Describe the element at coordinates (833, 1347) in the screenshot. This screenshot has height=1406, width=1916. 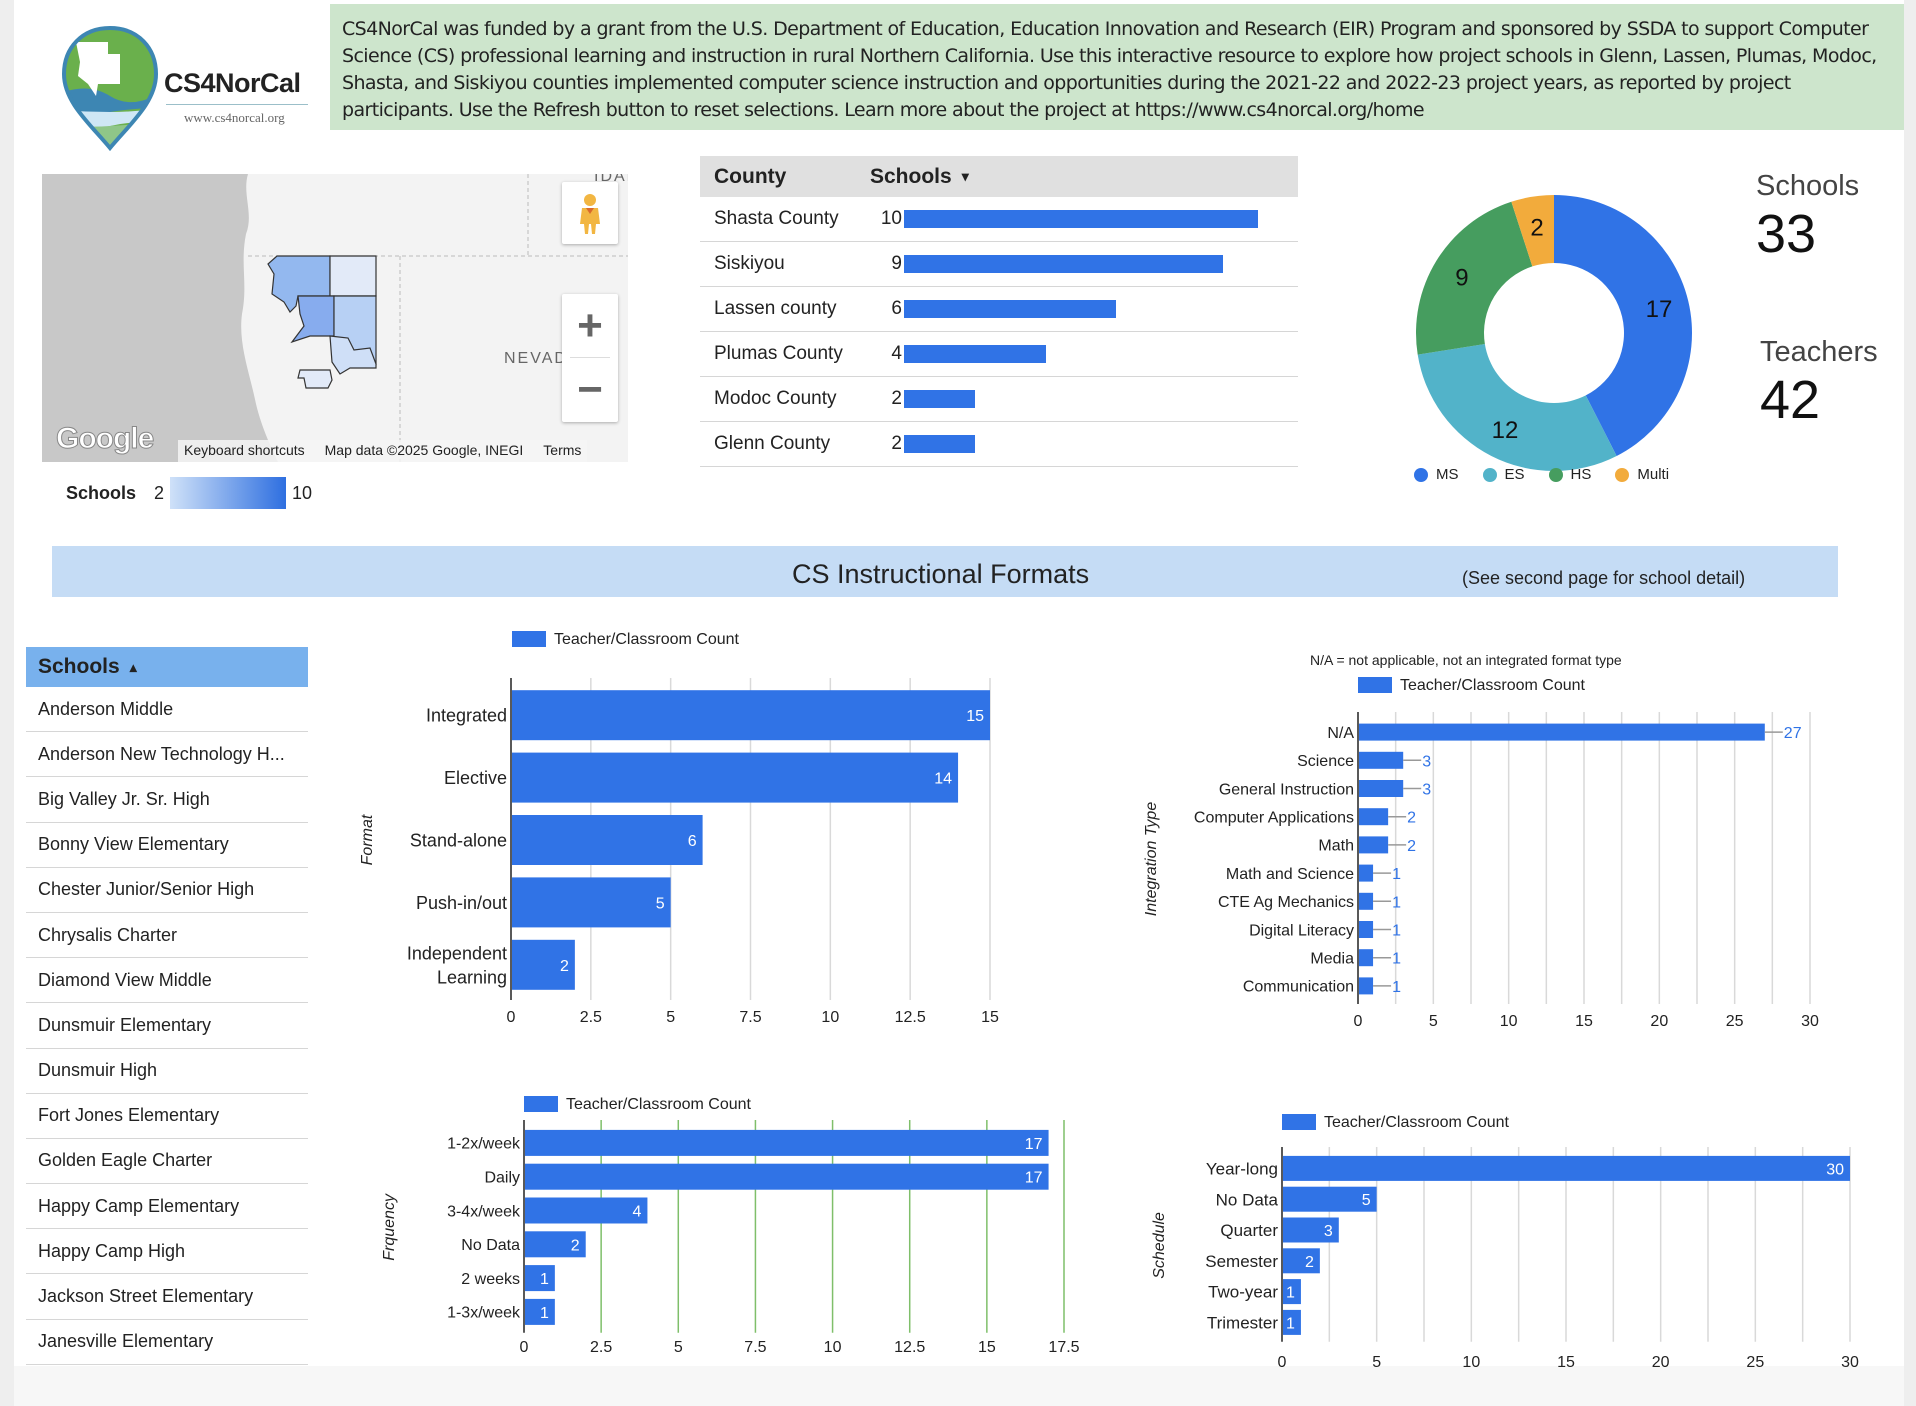
I see `x-tick-label: 10` at that location.